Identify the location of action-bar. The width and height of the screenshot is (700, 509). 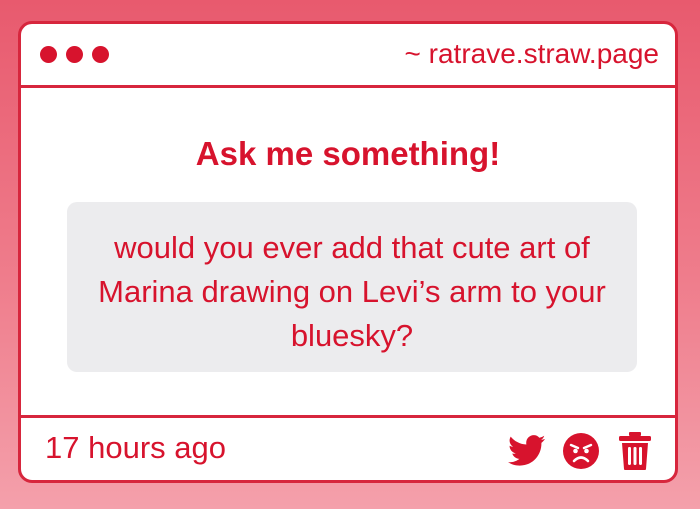
(581, 451).